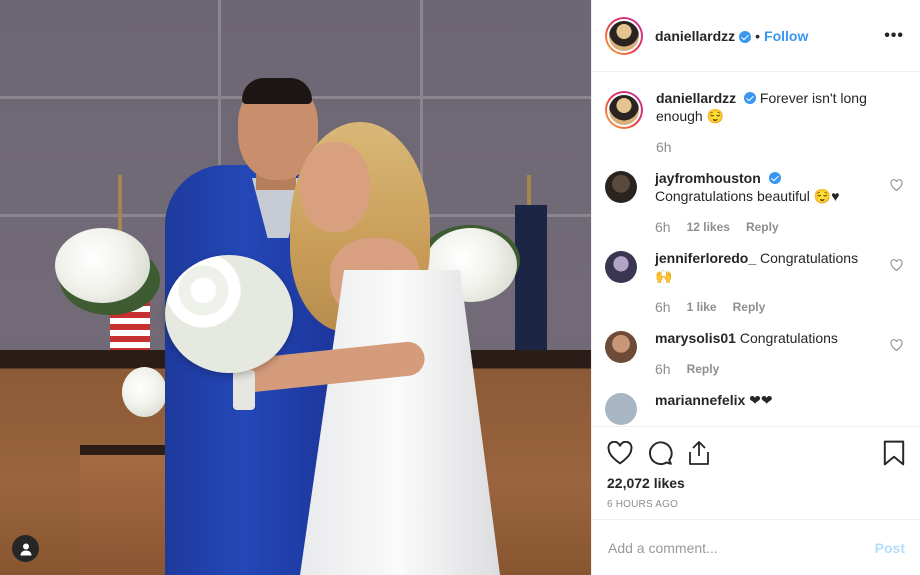 The height and width of the screenshot is (575, 920). Describe the element at coordinates (756, 472) in the screenshot. I see `post-actions: 22,072 likes 6 HOURS AGO` at that location.